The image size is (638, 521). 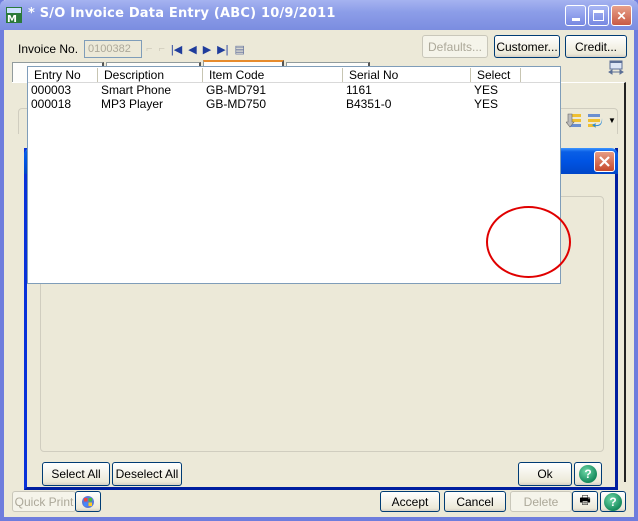 I want to click on column-header-select: Select, so click(x=496, y=75).